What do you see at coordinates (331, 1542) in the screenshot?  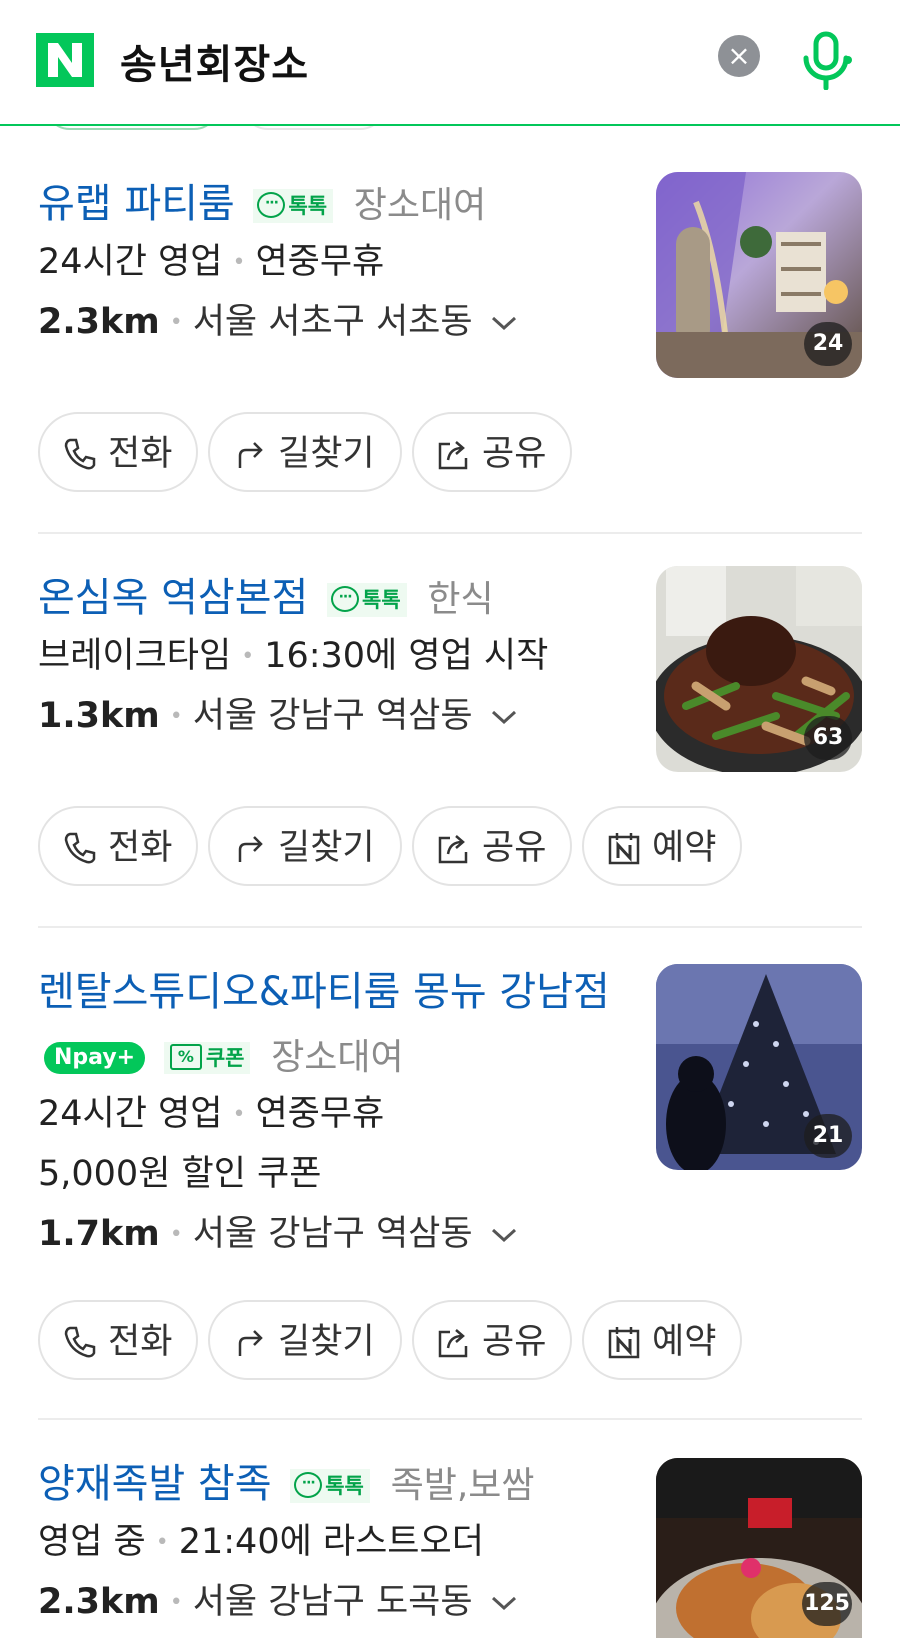 I see `business-status-extra: 21:40에 라스트오더` at bounding box center [331, 1542].